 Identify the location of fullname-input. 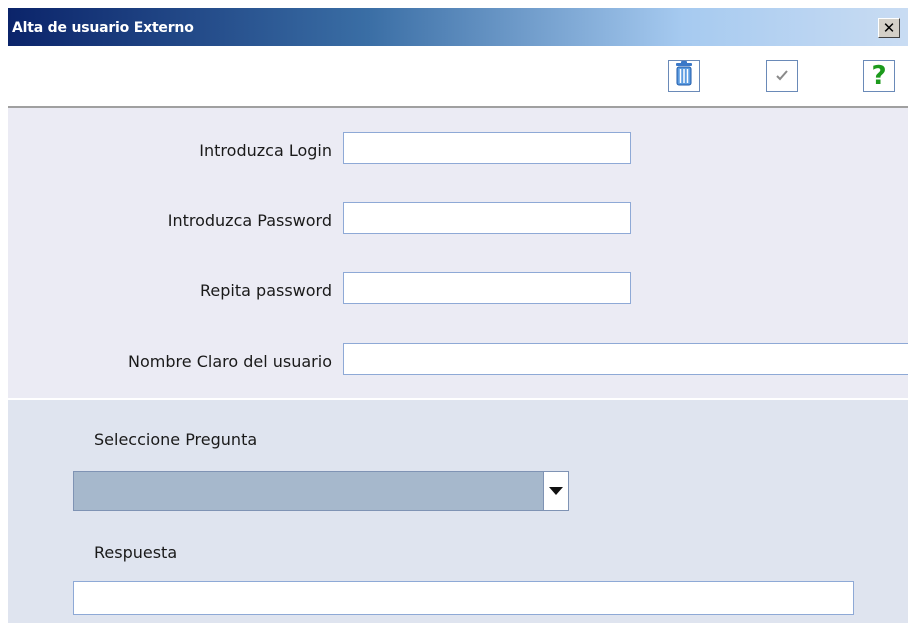
(625, 359).